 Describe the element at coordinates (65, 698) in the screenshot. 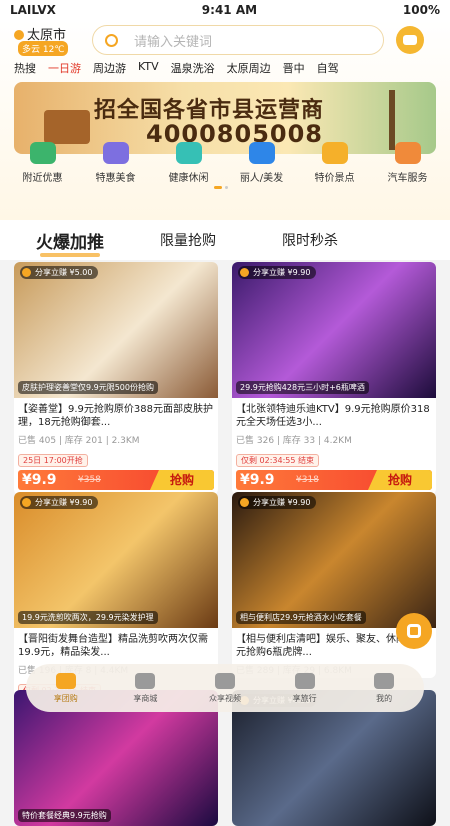

I see `nav-label: 享团购` at that location.